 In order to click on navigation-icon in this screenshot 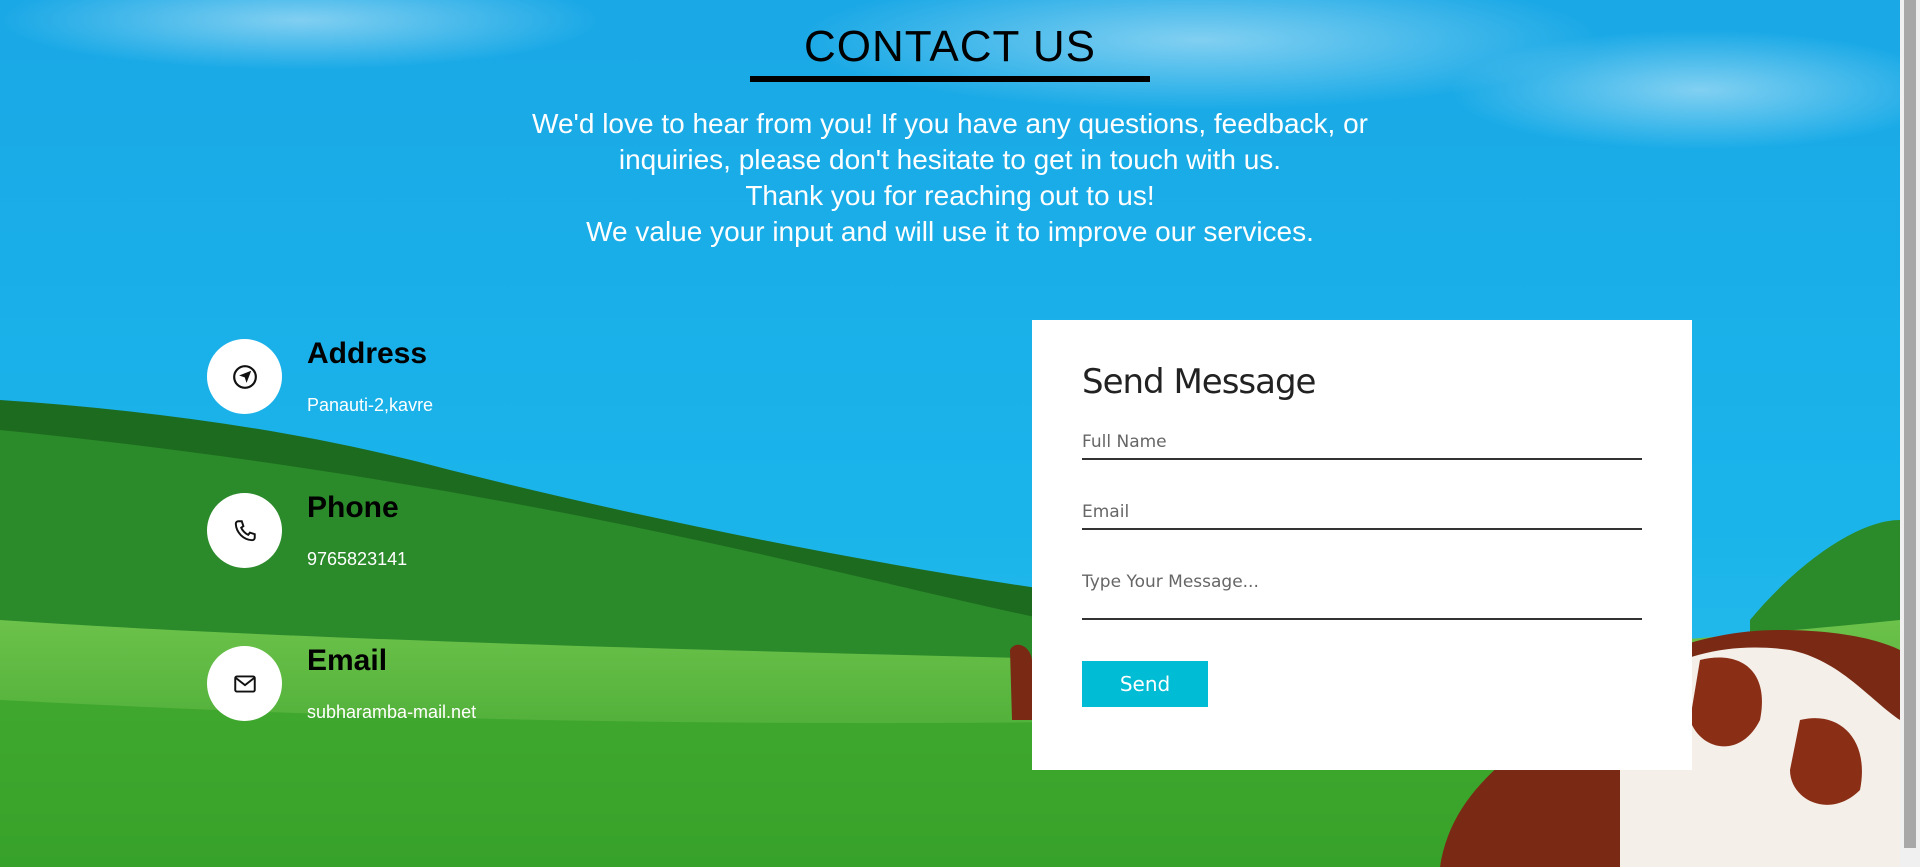, I will do `click(244, 376)`.